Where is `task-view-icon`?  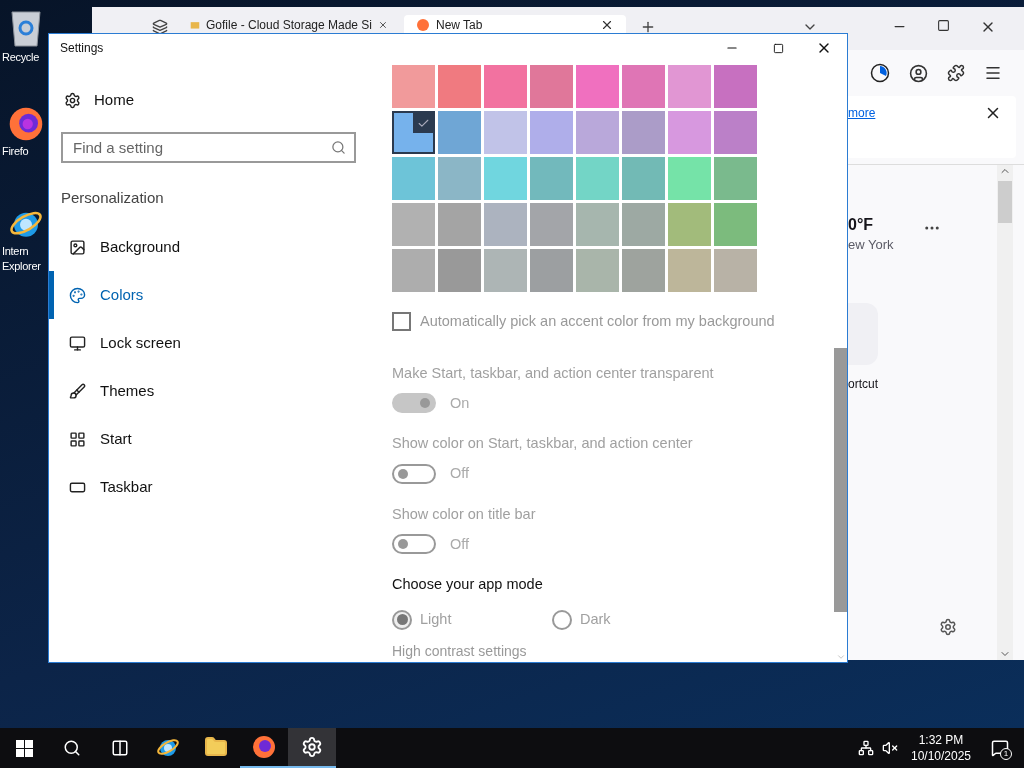 task-view-icon is located at coordinates (120, 748).